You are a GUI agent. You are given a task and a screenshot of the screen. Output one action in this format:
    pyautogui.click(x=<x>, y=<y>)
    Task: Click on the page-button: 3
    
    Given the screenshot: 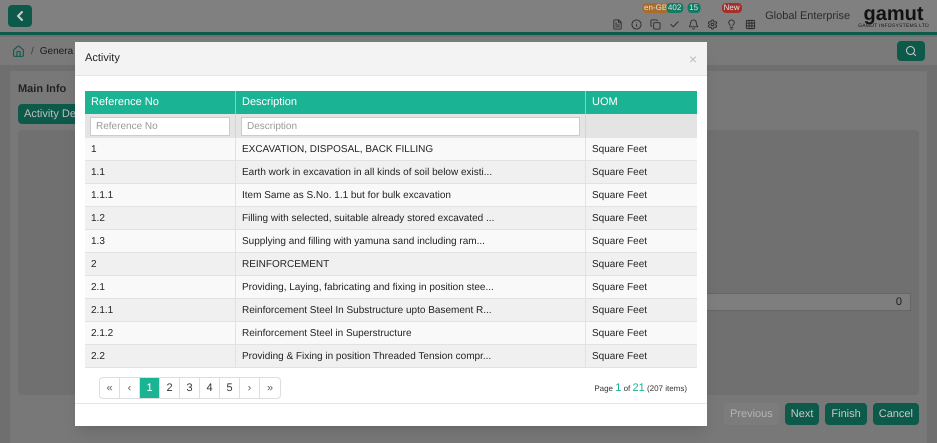 What is the action you would take?
    pyautogui.click(x=190, y=388)
    